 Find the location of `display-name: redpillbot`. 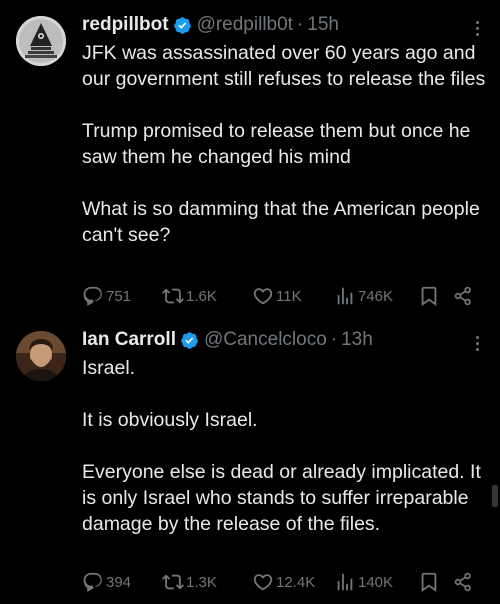

display-name: redpillbot is located at coordinates (125, 25).